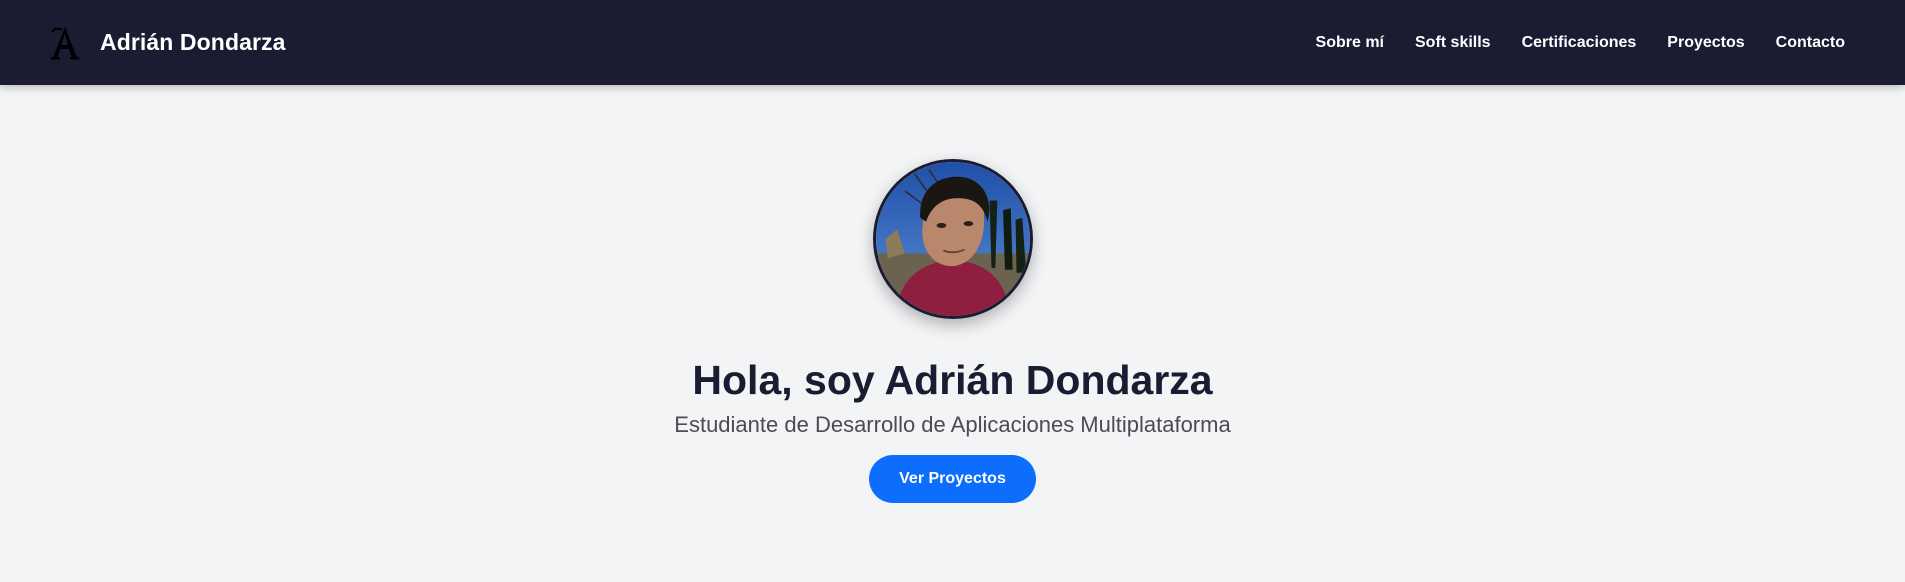 This screenshot has height=582, width=1905. I want to click on ver-proyectos-button: Ver Proyectos, so click(952, 479).